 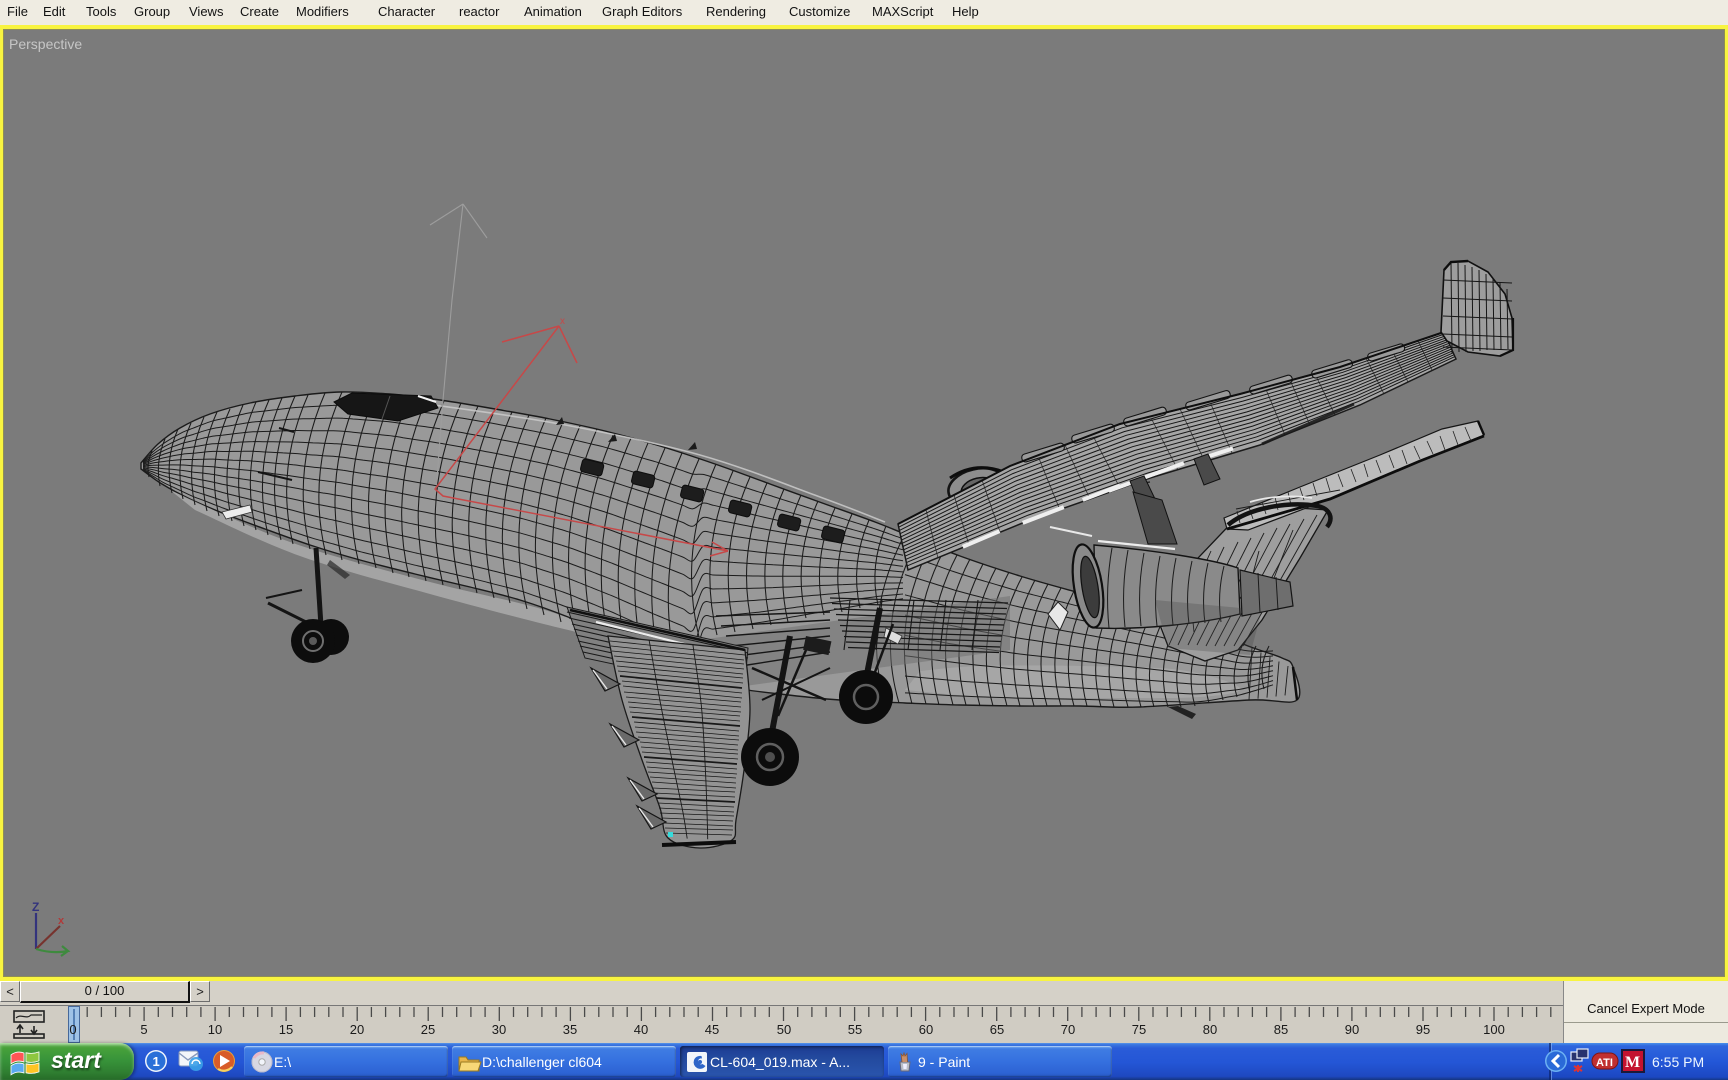 I want to click on svg-text: Z, so click(x=35, y=907).